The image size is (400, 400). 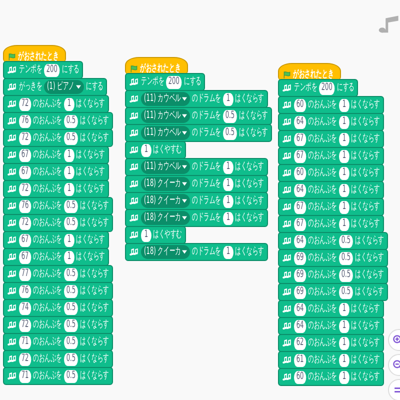 What do you see at coordinates (198, 116) in the screenshot?
I see `code-block: (11) カウベル のドラムを 0.5 はくならす` at bounding box center [198, 116].